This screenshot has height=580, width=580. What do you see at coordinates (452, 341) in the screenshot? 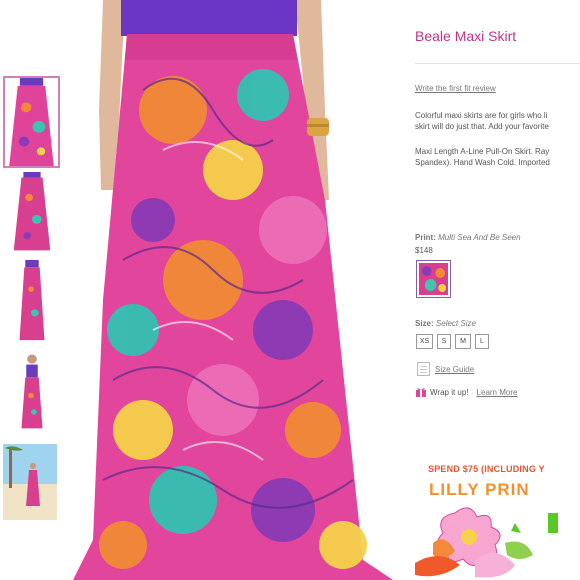
I see `size-selector: XS S M L` at bounding box center [452, 341].